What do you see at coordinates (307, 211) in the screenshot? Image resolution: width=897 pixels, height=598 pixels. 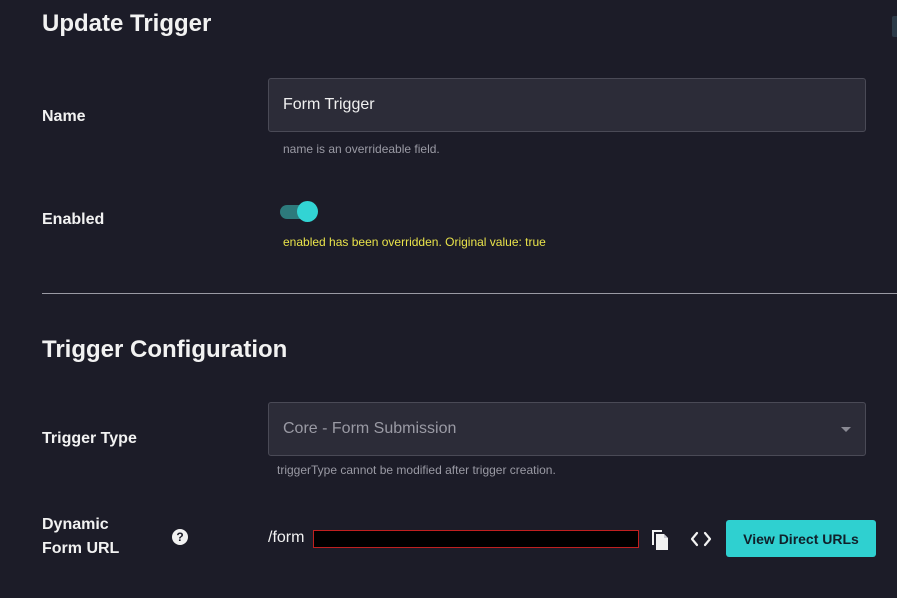 I see `toggle-knob` at bounding box center [307, 211].